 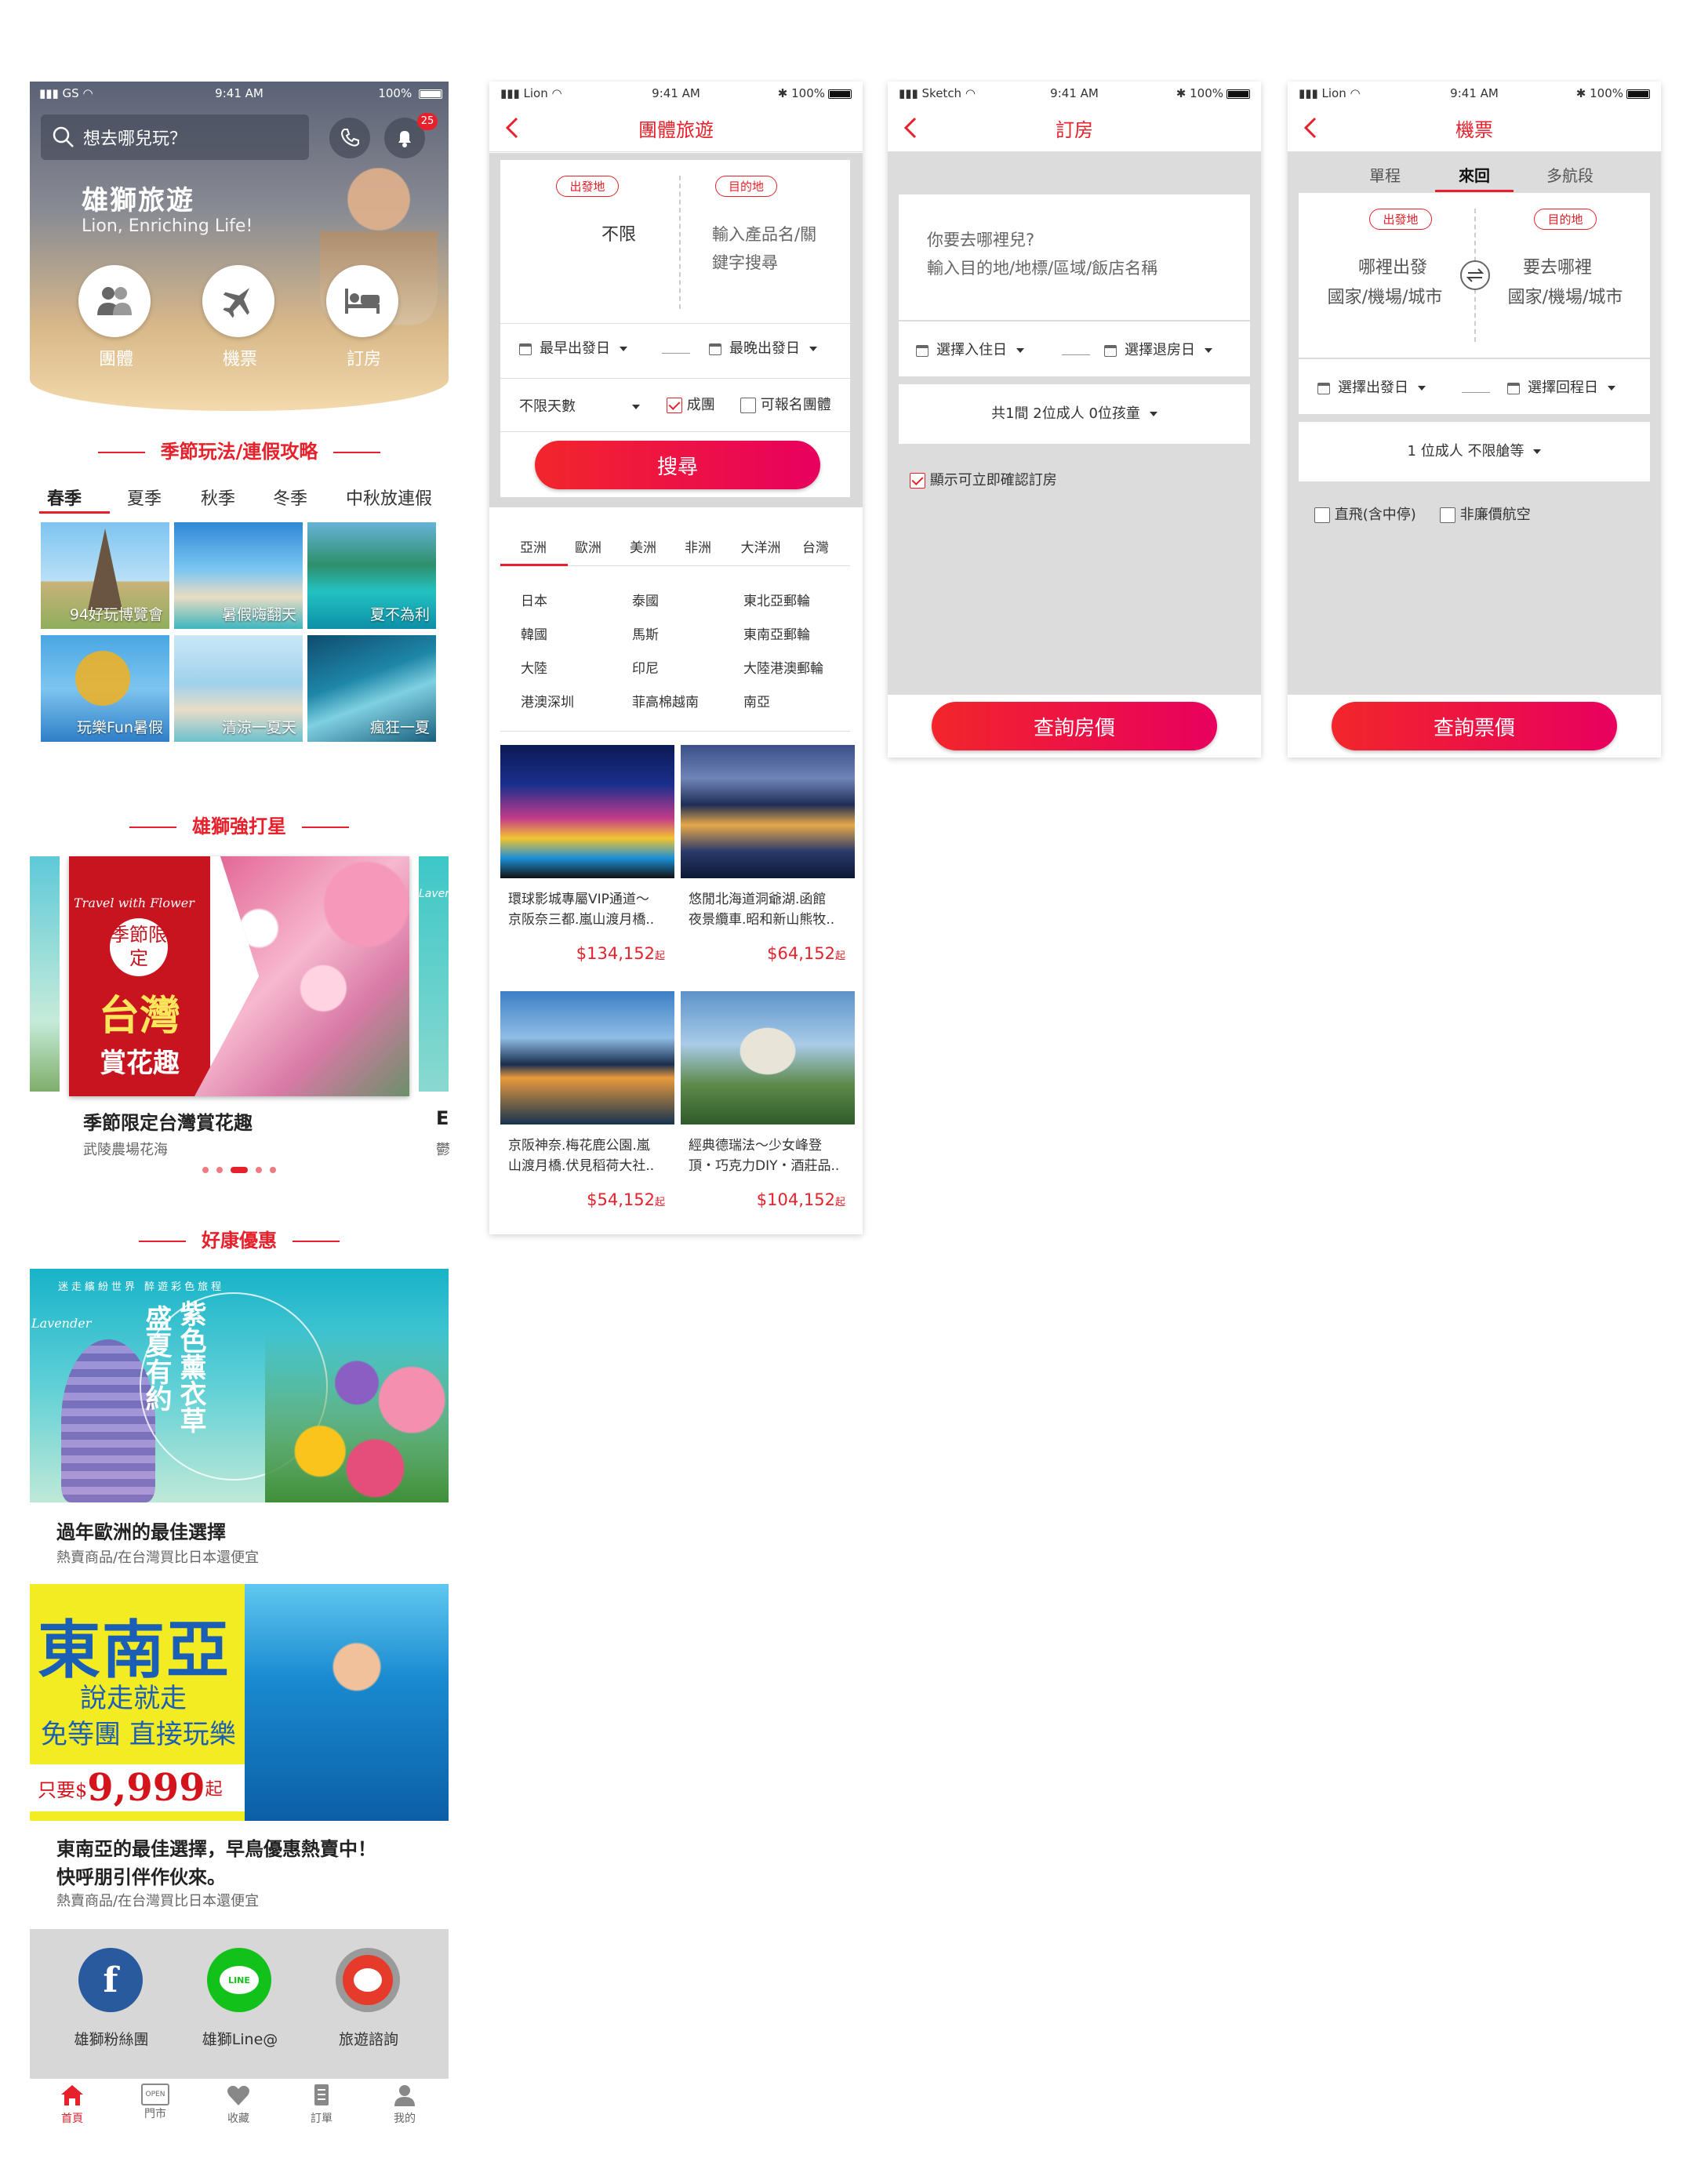 I want to click on banner-col1: 盛夏有約, so click(x=156, y=1358).